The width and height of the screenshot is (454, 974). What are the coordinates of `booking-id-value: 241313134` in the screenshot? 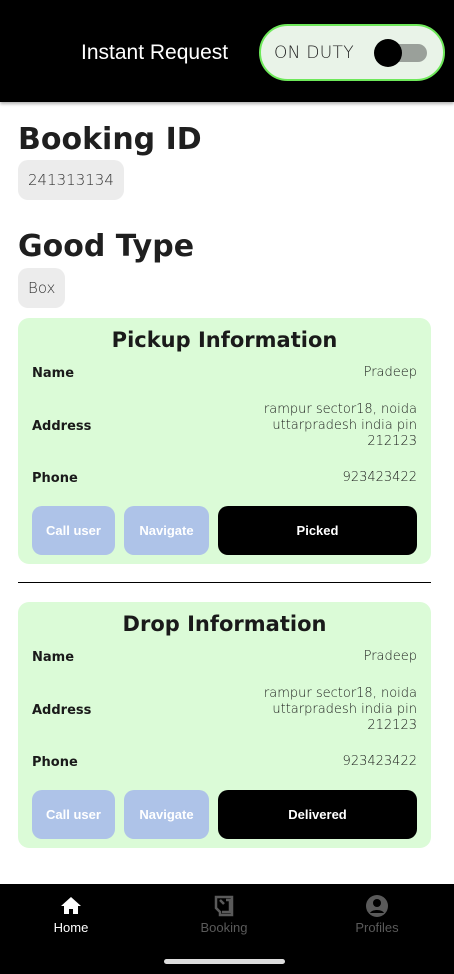 It's located at (71, 180).